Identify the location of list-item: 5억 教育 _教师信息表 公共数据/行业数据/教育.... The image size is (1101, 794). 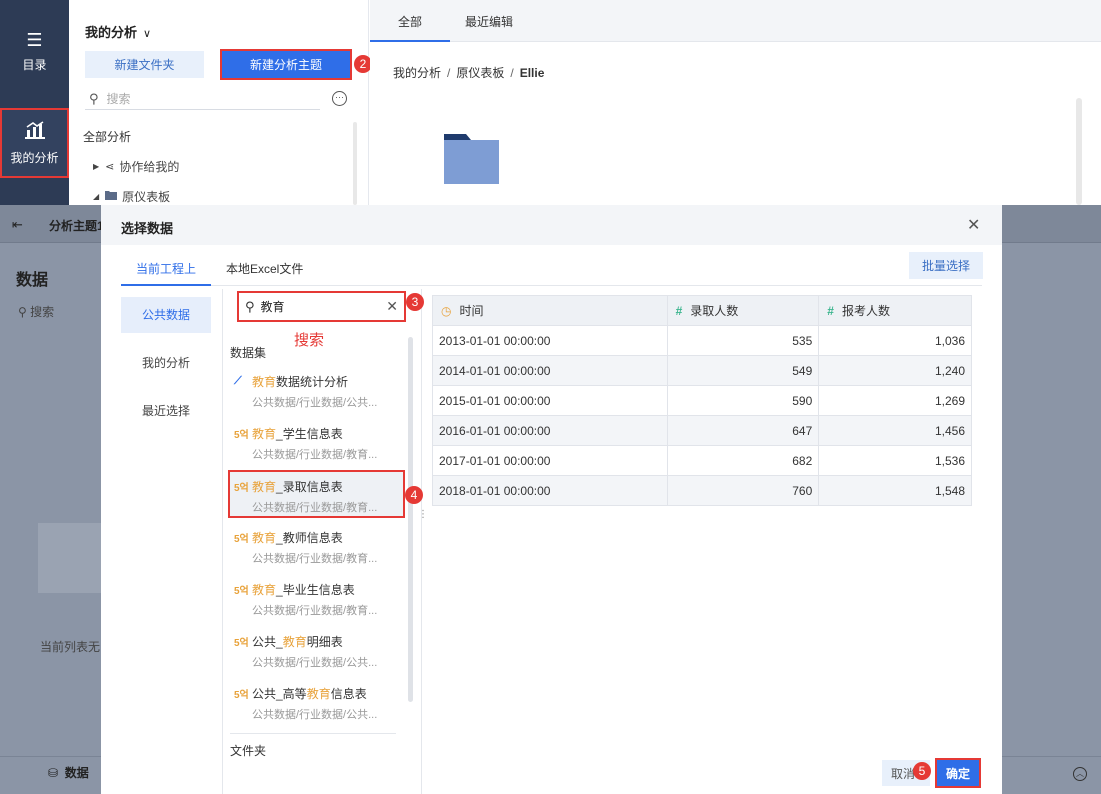
(316, 547).